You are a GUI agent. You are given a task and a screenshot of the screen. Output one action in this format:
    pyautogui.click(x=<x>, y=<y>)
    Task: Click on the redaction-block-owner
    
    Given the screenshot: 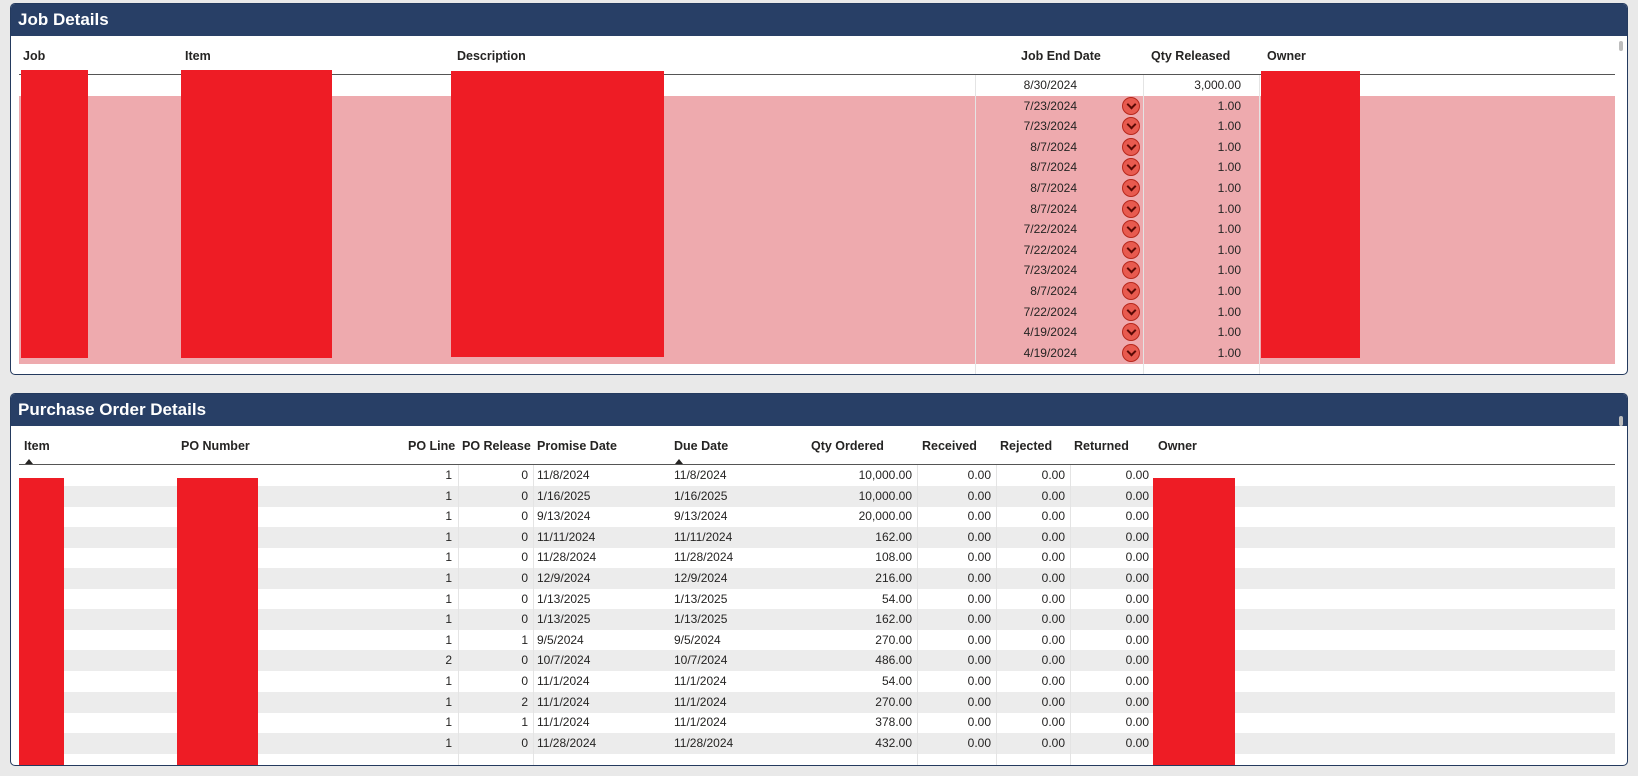 What is the action you would take?
    pyautogui.click(x=1194, y=621)
    